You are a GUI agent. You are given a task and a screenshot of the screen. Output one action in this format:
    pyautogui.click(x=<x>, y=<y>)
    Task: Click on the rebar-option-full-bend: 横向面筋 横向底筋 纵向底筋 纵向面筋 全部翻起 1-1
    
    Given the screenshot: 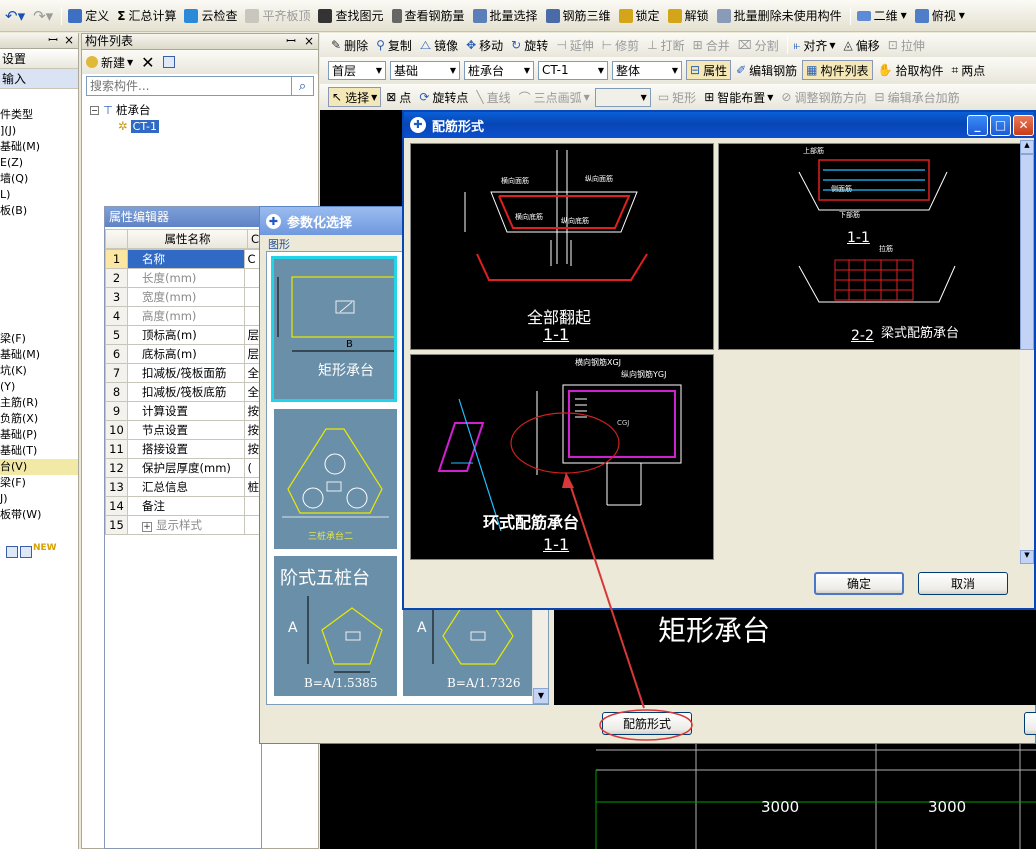 What is the action you would take?
    pyautogui.click(x=562, y=246)
    